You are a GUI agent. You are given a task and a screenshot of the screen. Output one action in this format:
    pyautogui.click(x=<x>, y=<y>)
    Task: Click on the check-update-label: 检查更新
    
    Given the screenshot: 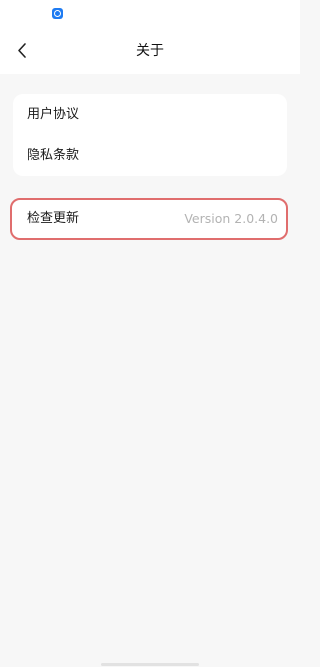 What is the action you would take?
    pyautogui.click(x=53, y=218)
    